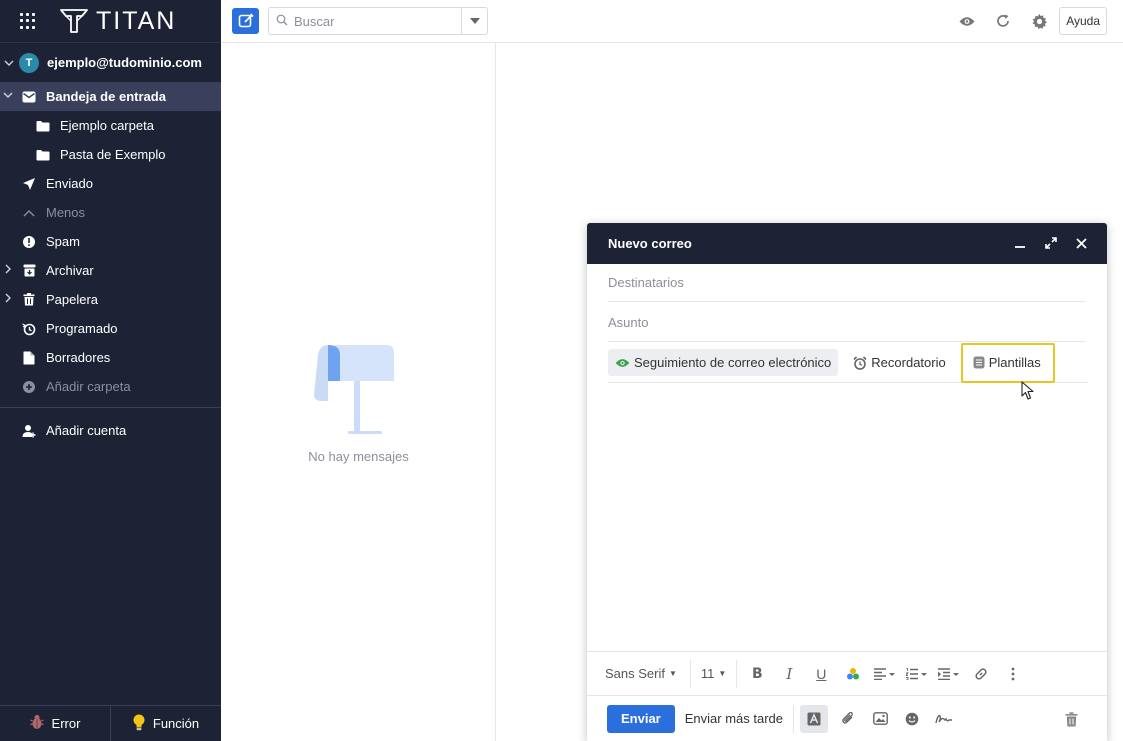 This screenshot has width=1123, height=741. Describe the element at coordinates (1019, 243) in the screenshot. I see `minimize-button` at that location.